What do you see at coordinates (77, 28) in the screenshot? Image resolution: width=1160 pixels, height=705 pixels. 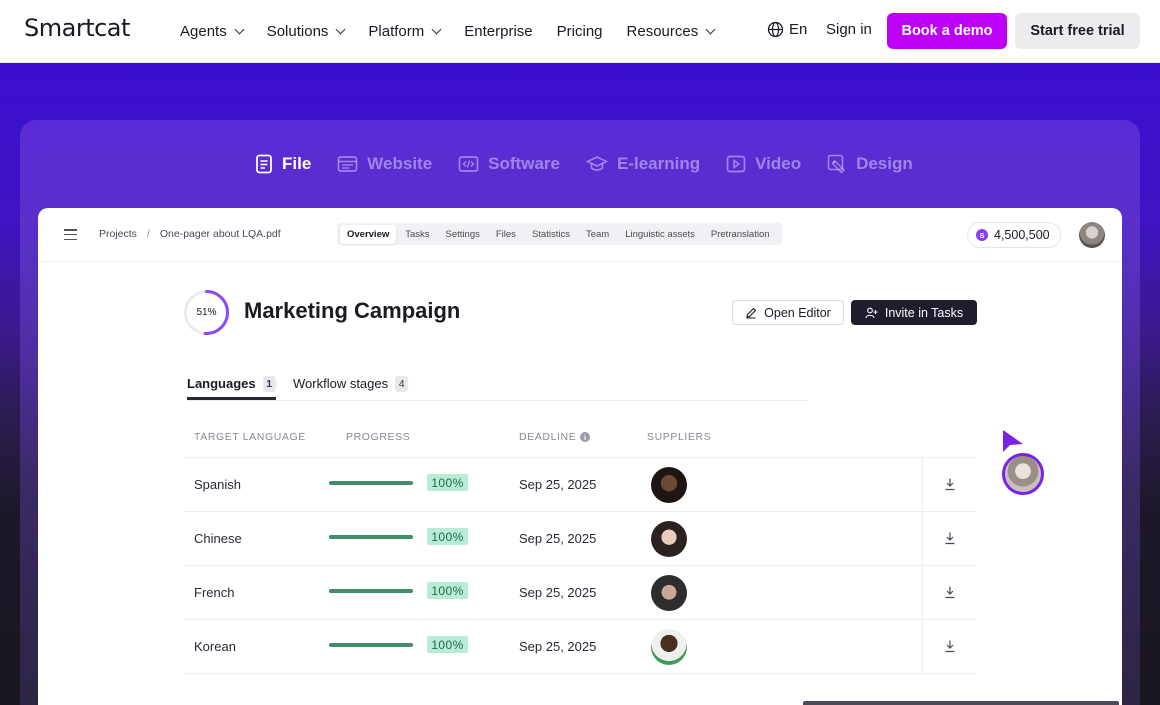 I see `smartcat-logo: Smartcat` at bounding box center [77, 28].